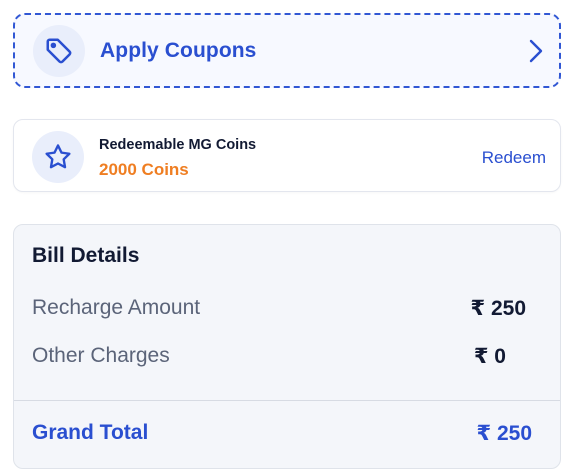 Image resolution: width=576 pixels, height=470 pixels. What do you see at coordinates (178, 50) in the screenshot?
I see `apply-coupons-label: Apply Coupons` at bounding box center [178, 50].